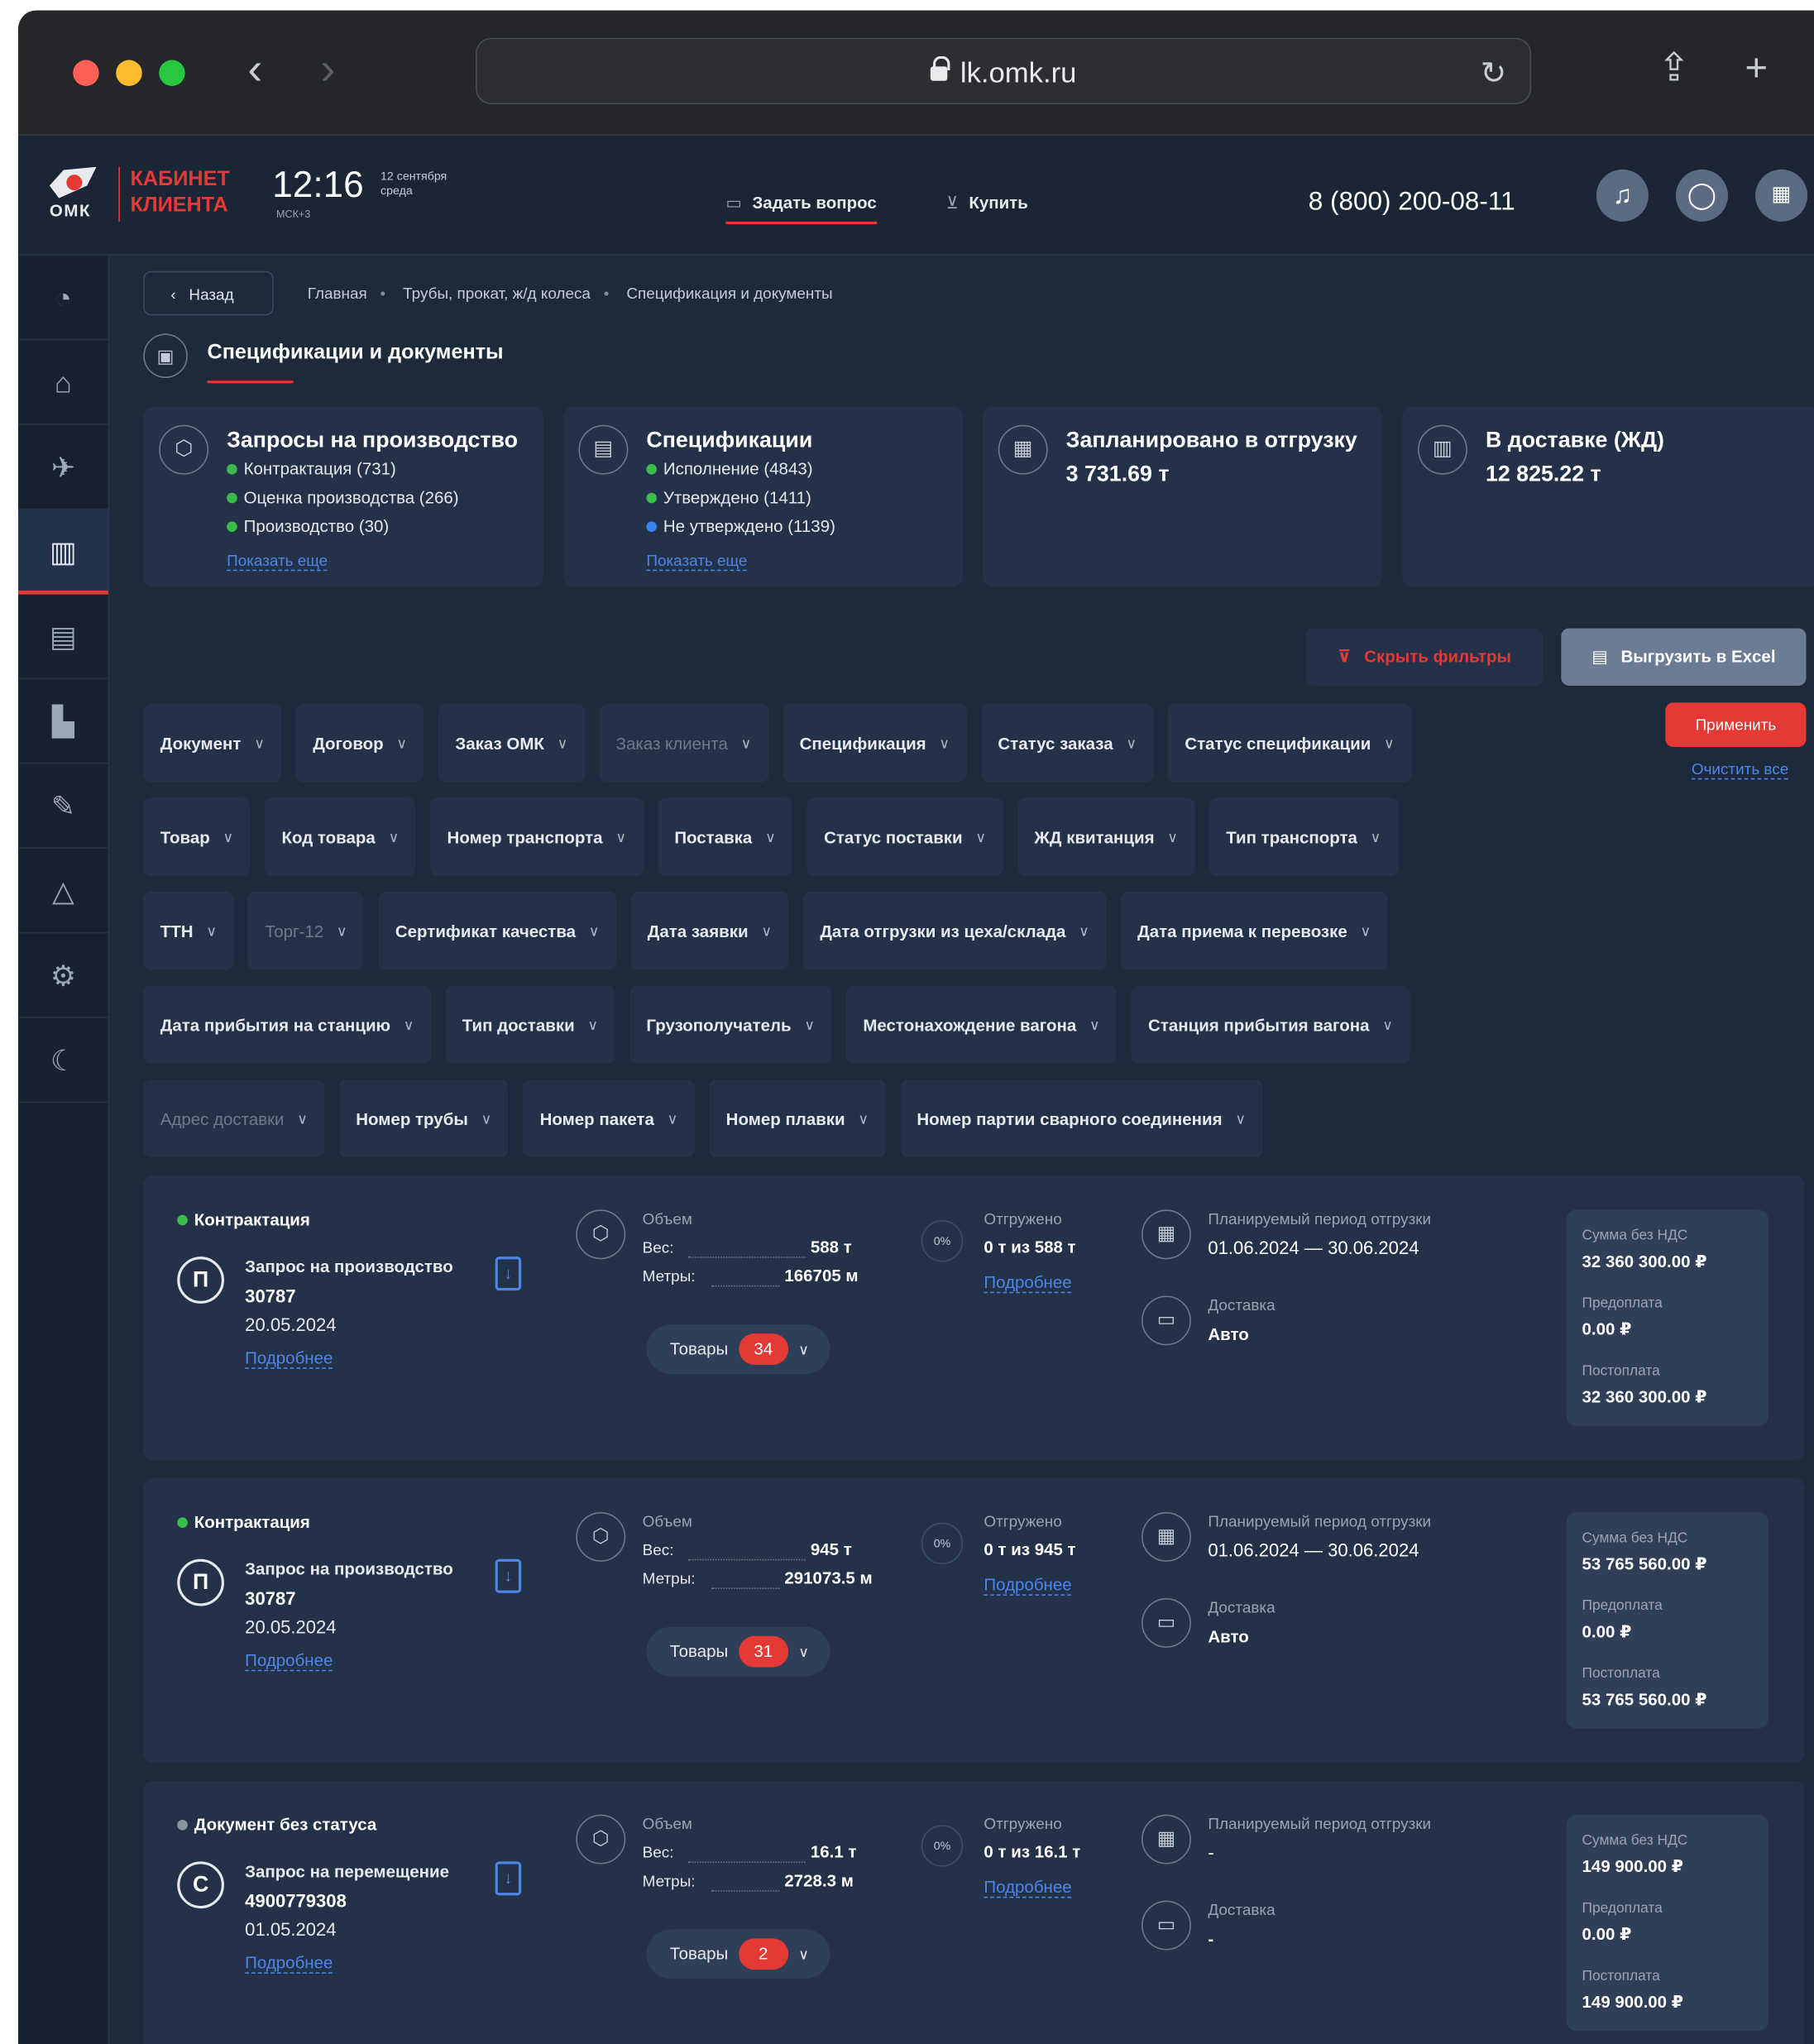 Image resolution: width=1814 pixels, height=2044 pixels. What do you see at coordinates (904, 837) in the screenshot?
I see `filter-dropdown: Статус поставки ∨` at bounding box center [904, 837].